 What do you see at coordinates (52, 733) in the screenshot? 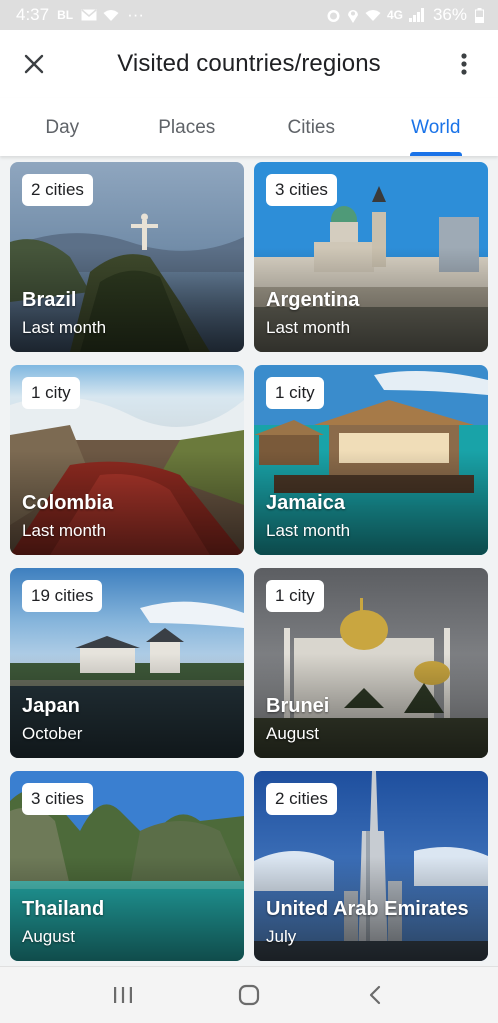
I see `visit-date: October` at bounding box center [52, 733].